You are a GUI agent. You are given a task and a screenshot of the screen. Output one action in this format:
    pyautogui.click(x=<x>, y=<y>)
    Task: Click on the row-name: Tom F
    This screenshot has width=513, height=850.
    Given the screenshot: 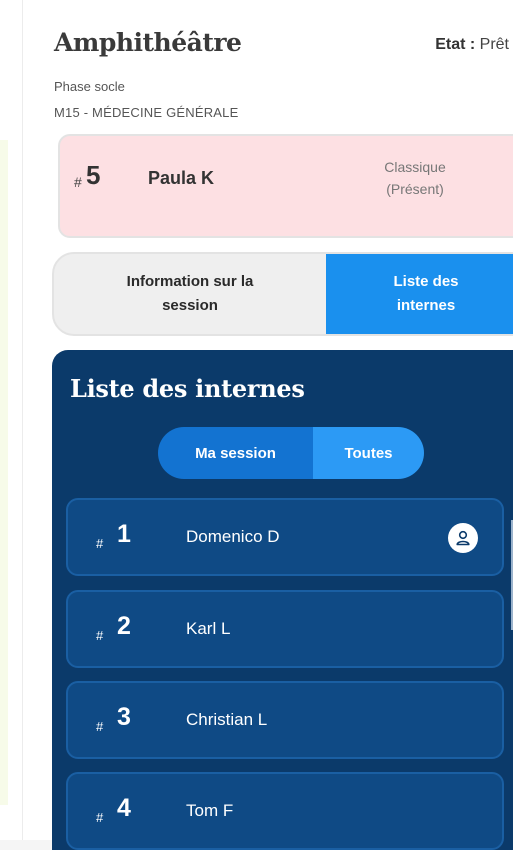 What is the action you would take?
    pyautogui.click(x=210, y=810)
    